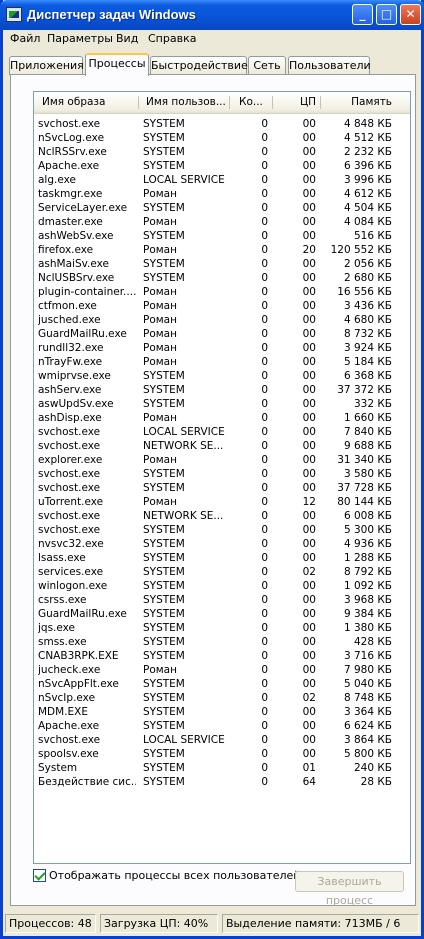  Describe the element at coordinates (222, 167) in the screenshot. I see `process-row: Apache.exe SYSTEM 0 00 6 396 КБ` at that location.